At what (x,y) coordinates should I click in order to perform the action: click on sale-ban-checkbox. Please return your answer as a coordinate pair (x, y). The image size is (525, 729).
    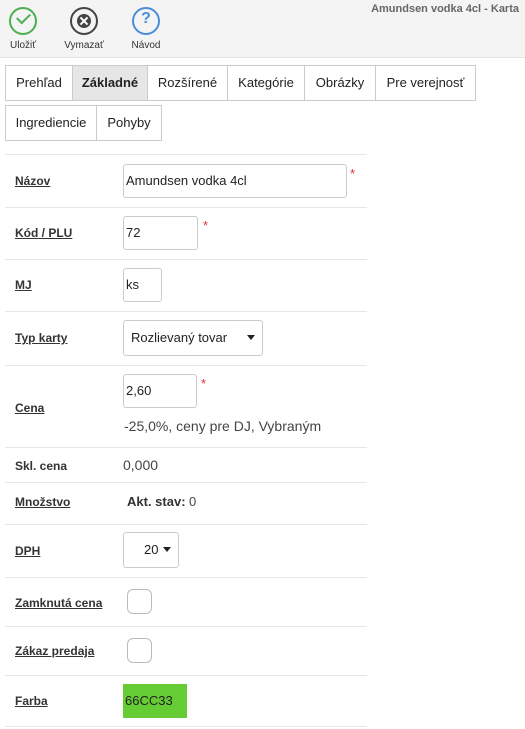
    Looking at the image, I should click on (139, 650).